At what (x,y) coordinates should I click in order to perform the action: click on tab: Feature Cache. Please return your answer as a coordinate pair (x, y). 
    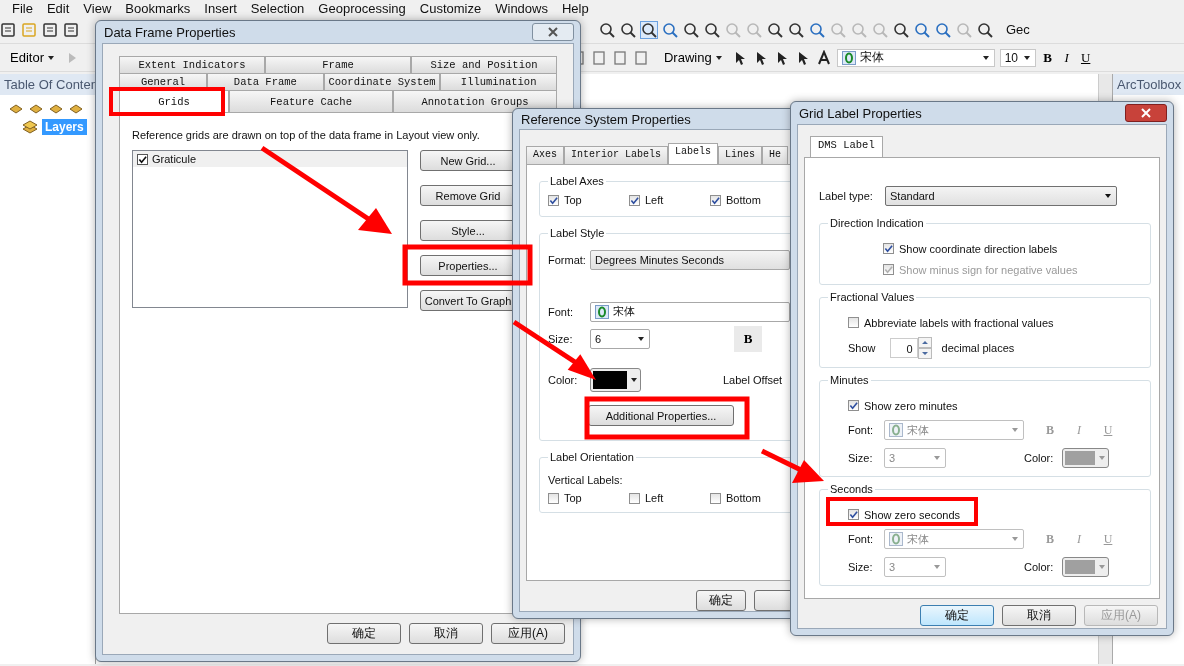
    Looking at the image, I should click on (311, 101).